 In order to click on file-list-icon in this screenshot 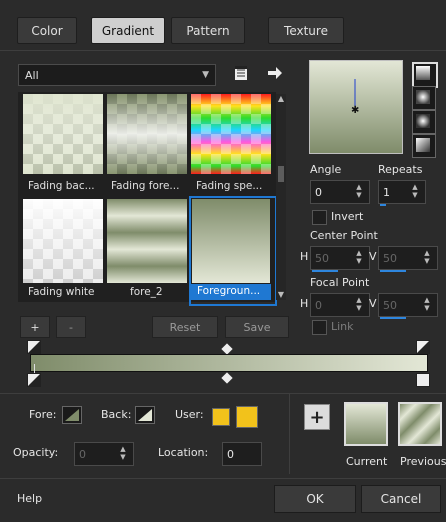, I will do `click(241, 73)`.